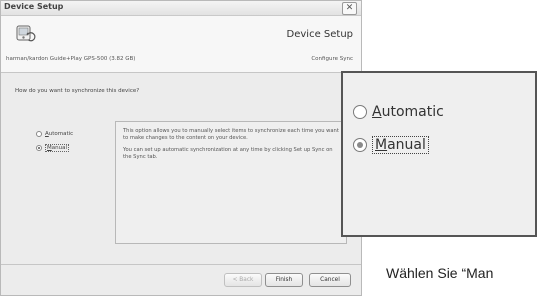 The image size is (537, 296). What do you see at coordinates (39, 134) in the screenshot?
I see `radio-automatic-circle` at bounding box center [39, 134].